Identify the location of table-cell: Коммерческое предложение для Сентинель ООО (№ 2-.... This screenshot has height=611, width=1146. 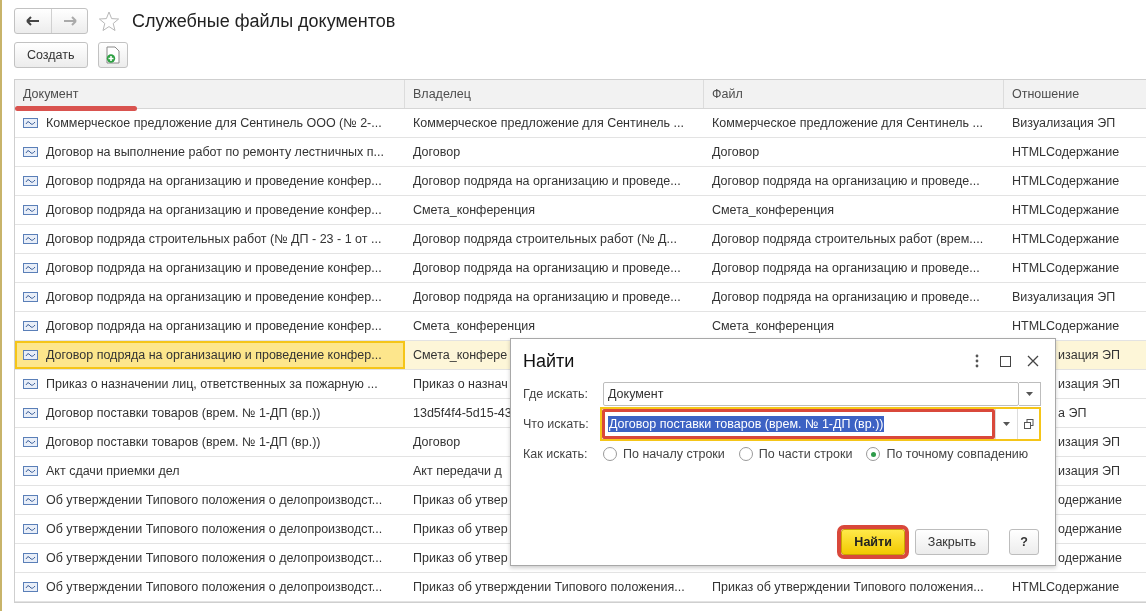
(214, 123).